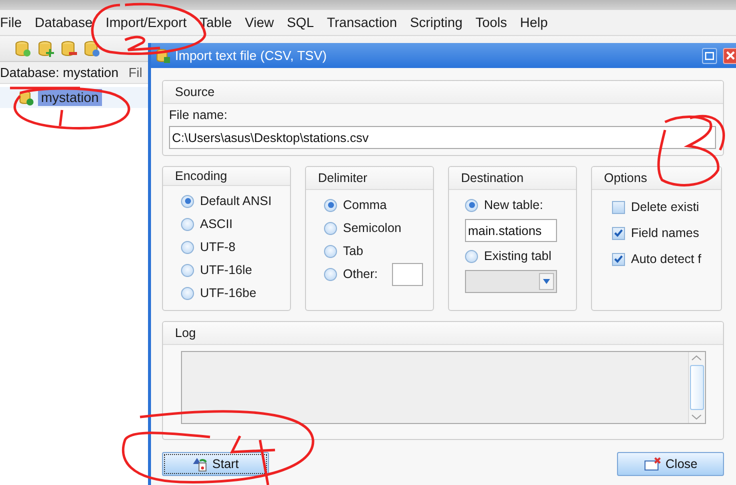  Describe the element at coordinates (691, 150) in the screenshot. I see `annotation-scribble` at that location.